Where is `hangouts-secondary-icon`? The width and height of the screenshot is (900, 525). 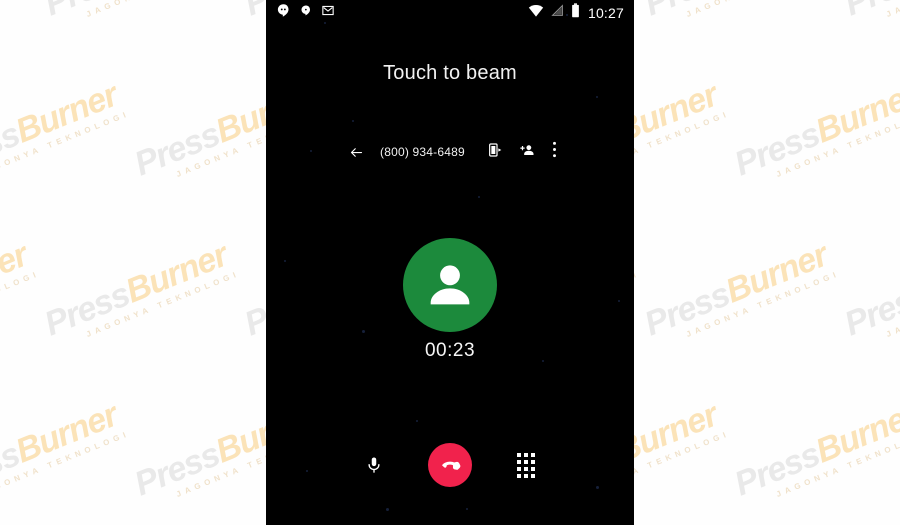
hangouts-secondary-icon is located at coordinates (306, 13).